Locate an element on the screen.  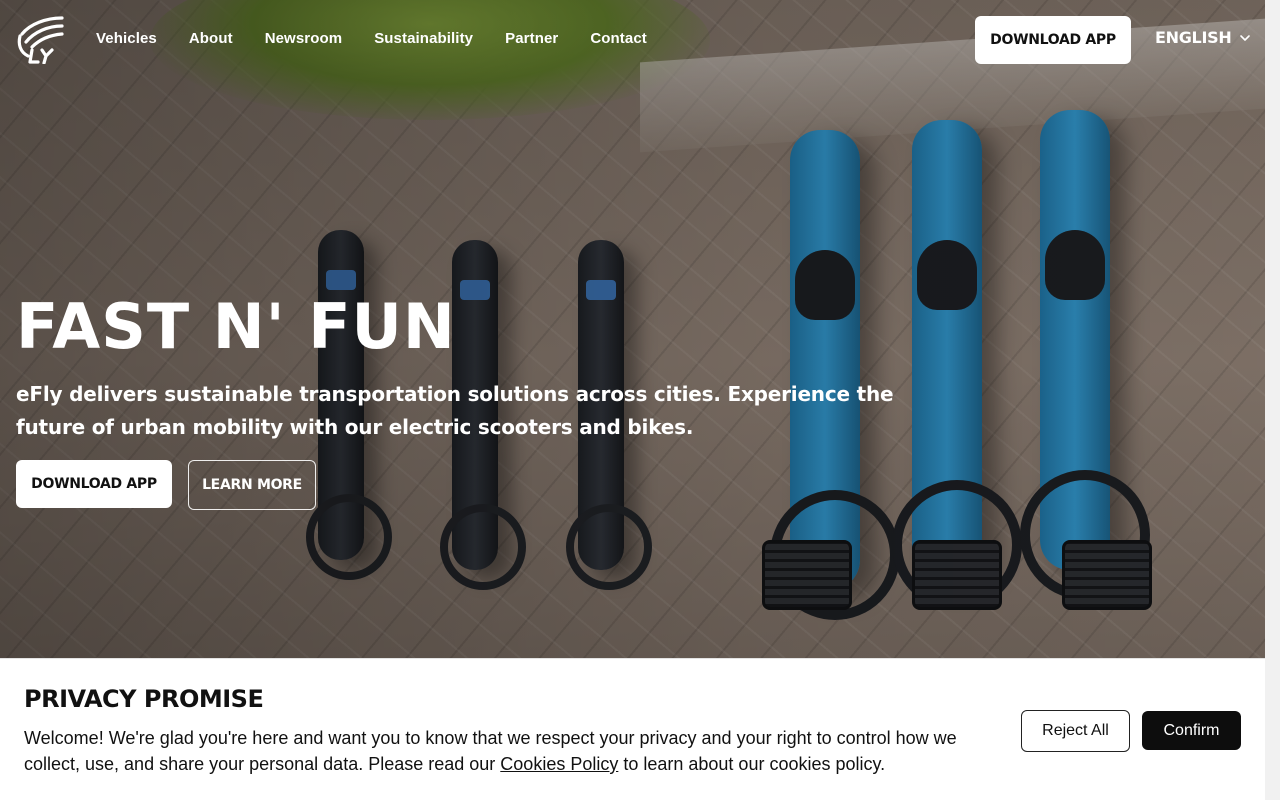
nav-link-about: About is located at coordinates (211, 38).